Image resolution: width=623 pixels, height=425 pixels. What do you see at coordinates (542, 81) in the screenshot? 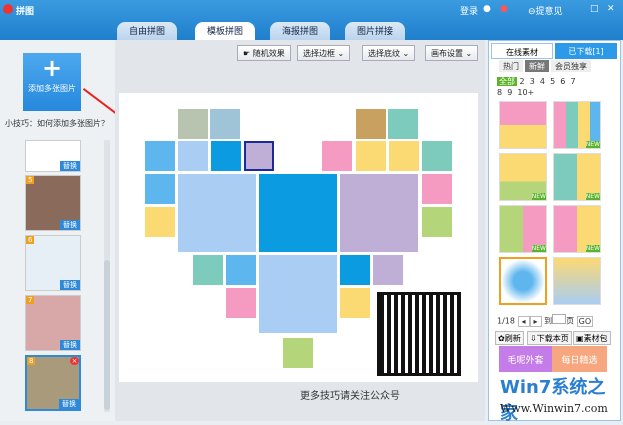
I see `num-4: 4` at bounding box center [542, 81].